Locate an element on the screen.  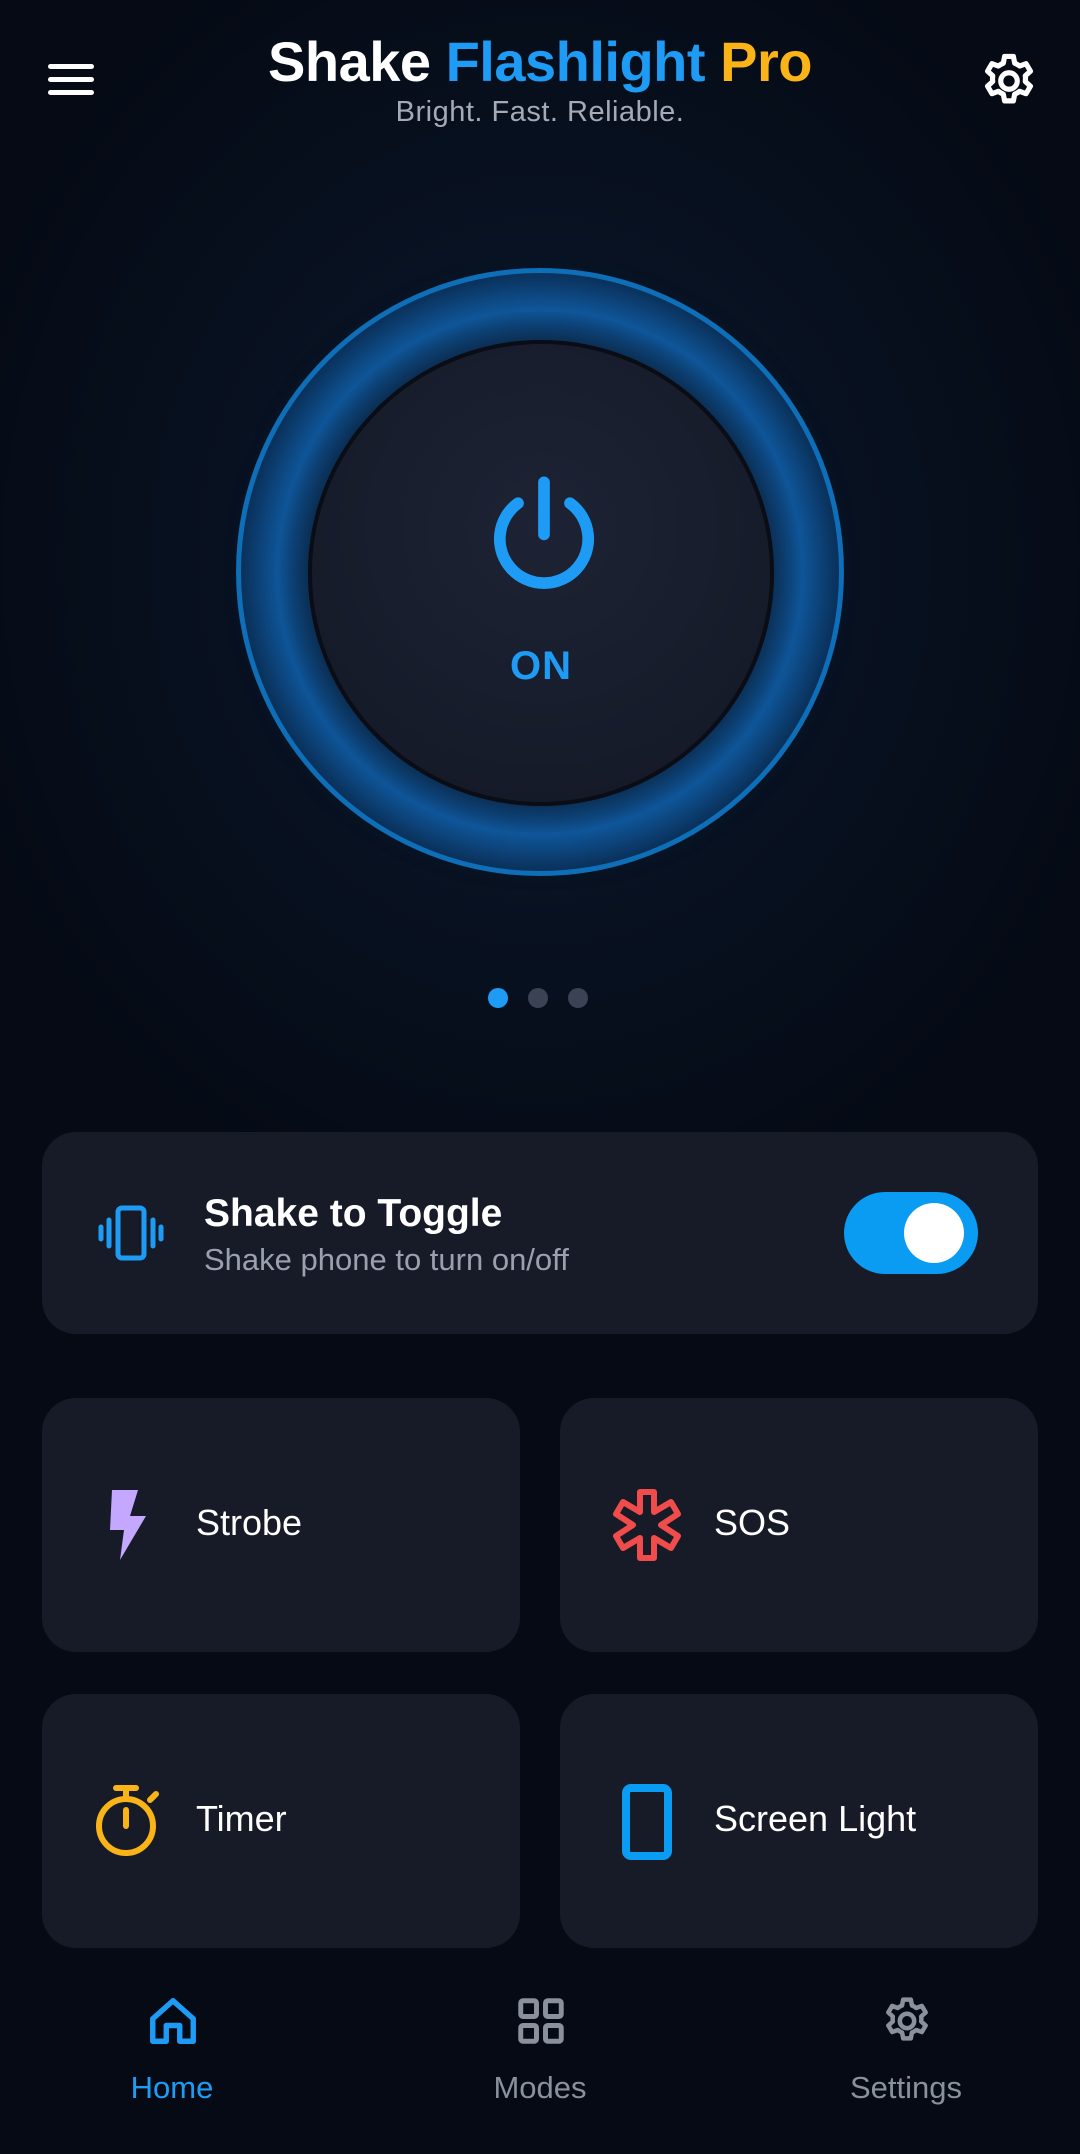
power-button: ON is located at coordinates (541, 573).